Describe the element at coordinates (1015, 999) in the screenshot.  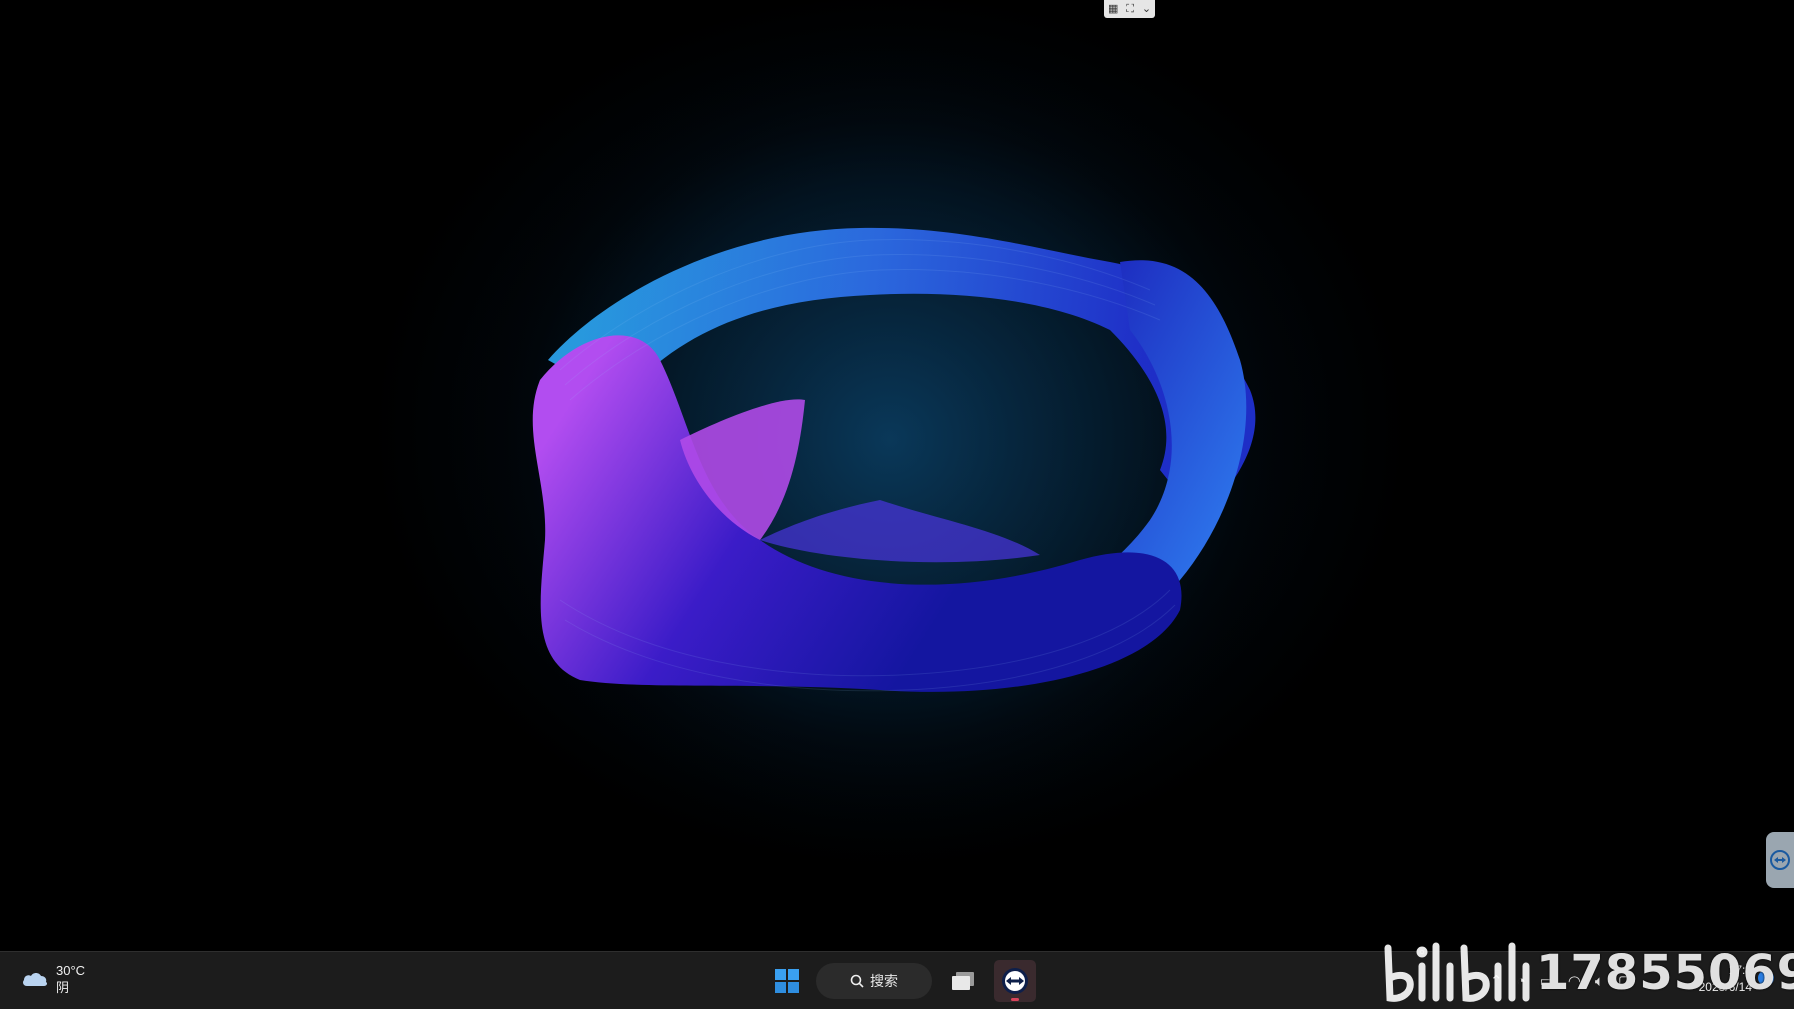
I see `running-indicator` at that location.